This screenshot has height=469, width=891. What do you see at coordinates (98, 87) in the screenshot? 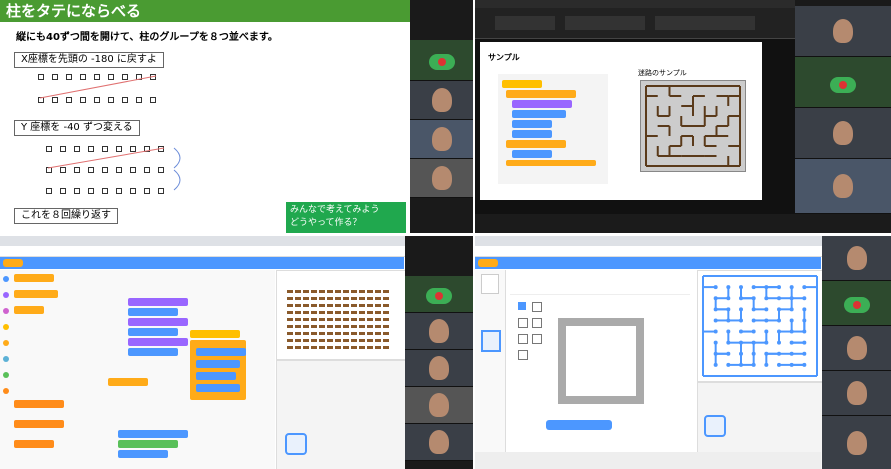
I see `return-arrow` at bounding box center [98, 87].